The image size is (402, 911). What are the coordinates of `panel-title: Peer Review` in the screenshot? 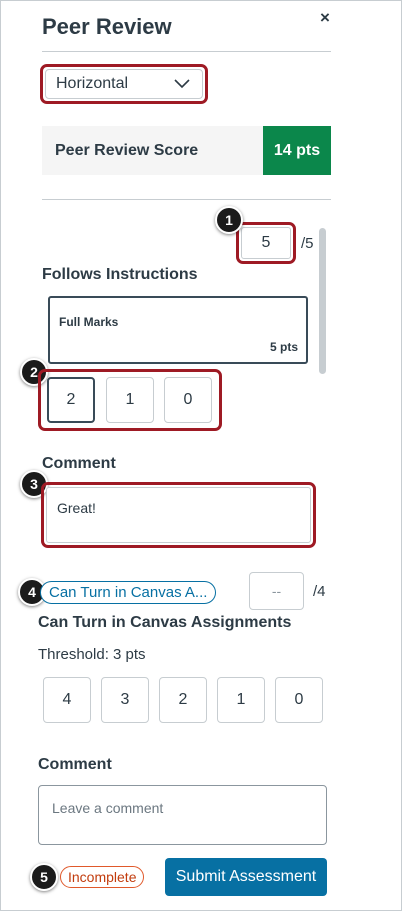 It's located at (107, 26).